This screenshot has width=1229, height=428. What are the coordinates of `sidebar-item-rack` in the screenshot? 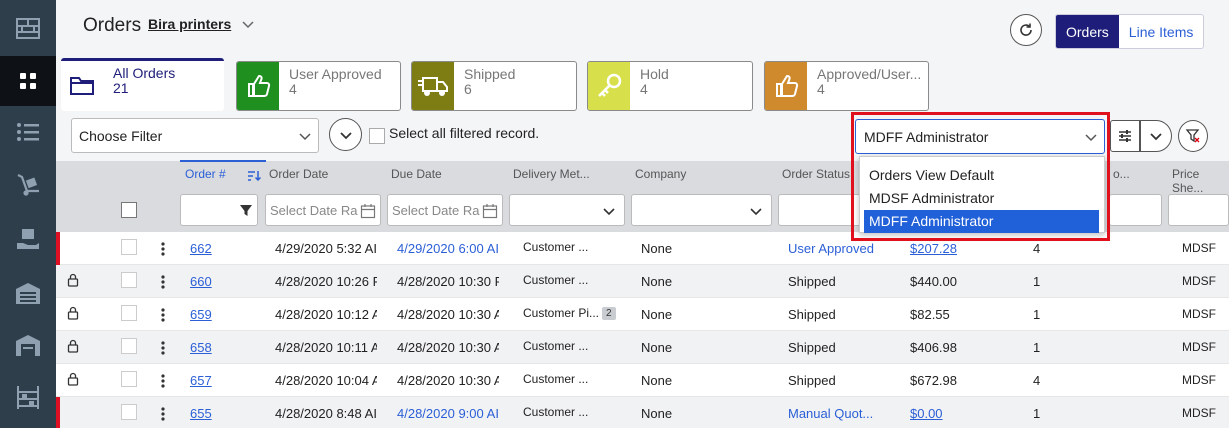 It's located at (28, 397).